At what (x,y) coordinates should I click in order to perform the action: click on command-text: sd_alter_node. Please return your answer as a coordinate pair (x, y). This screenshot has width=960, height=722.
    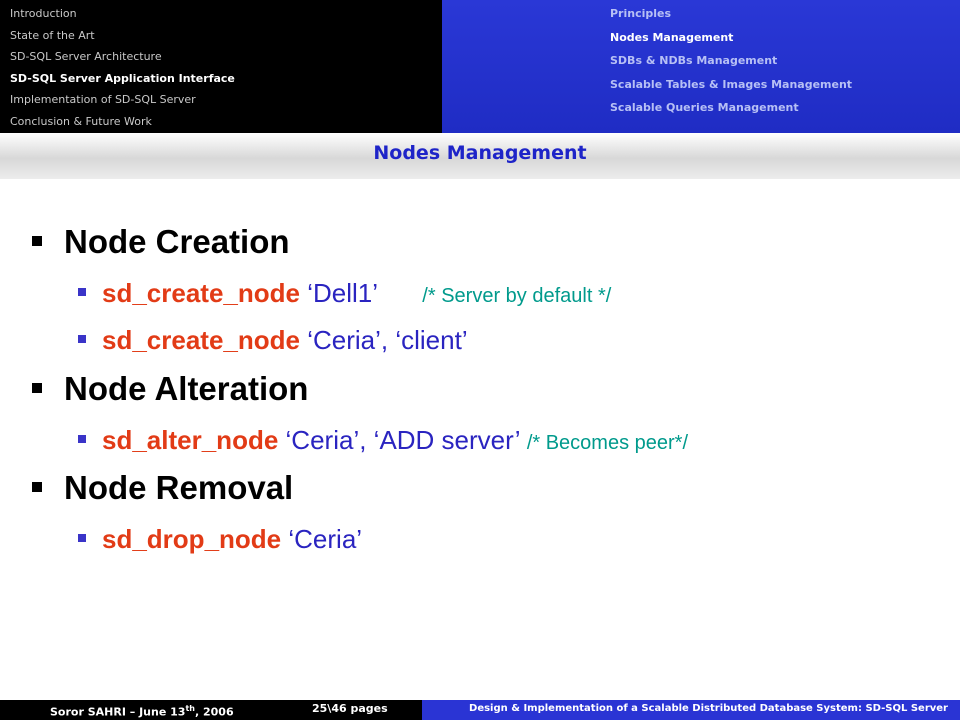
    Looking at the image, I should click on (190, 440).